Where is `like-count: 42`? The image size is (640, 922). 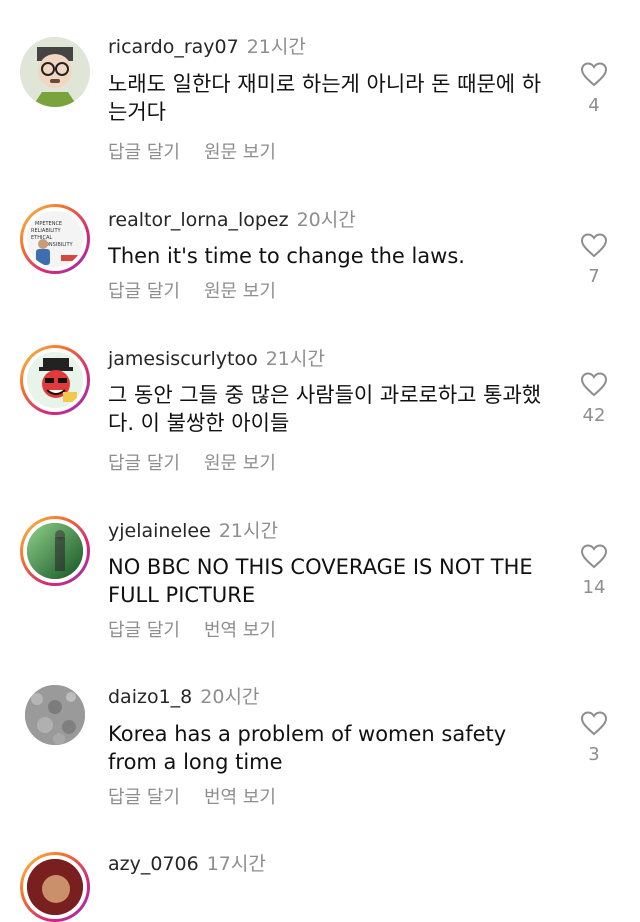
like-count: 42 is located at coordinates (594, 415).